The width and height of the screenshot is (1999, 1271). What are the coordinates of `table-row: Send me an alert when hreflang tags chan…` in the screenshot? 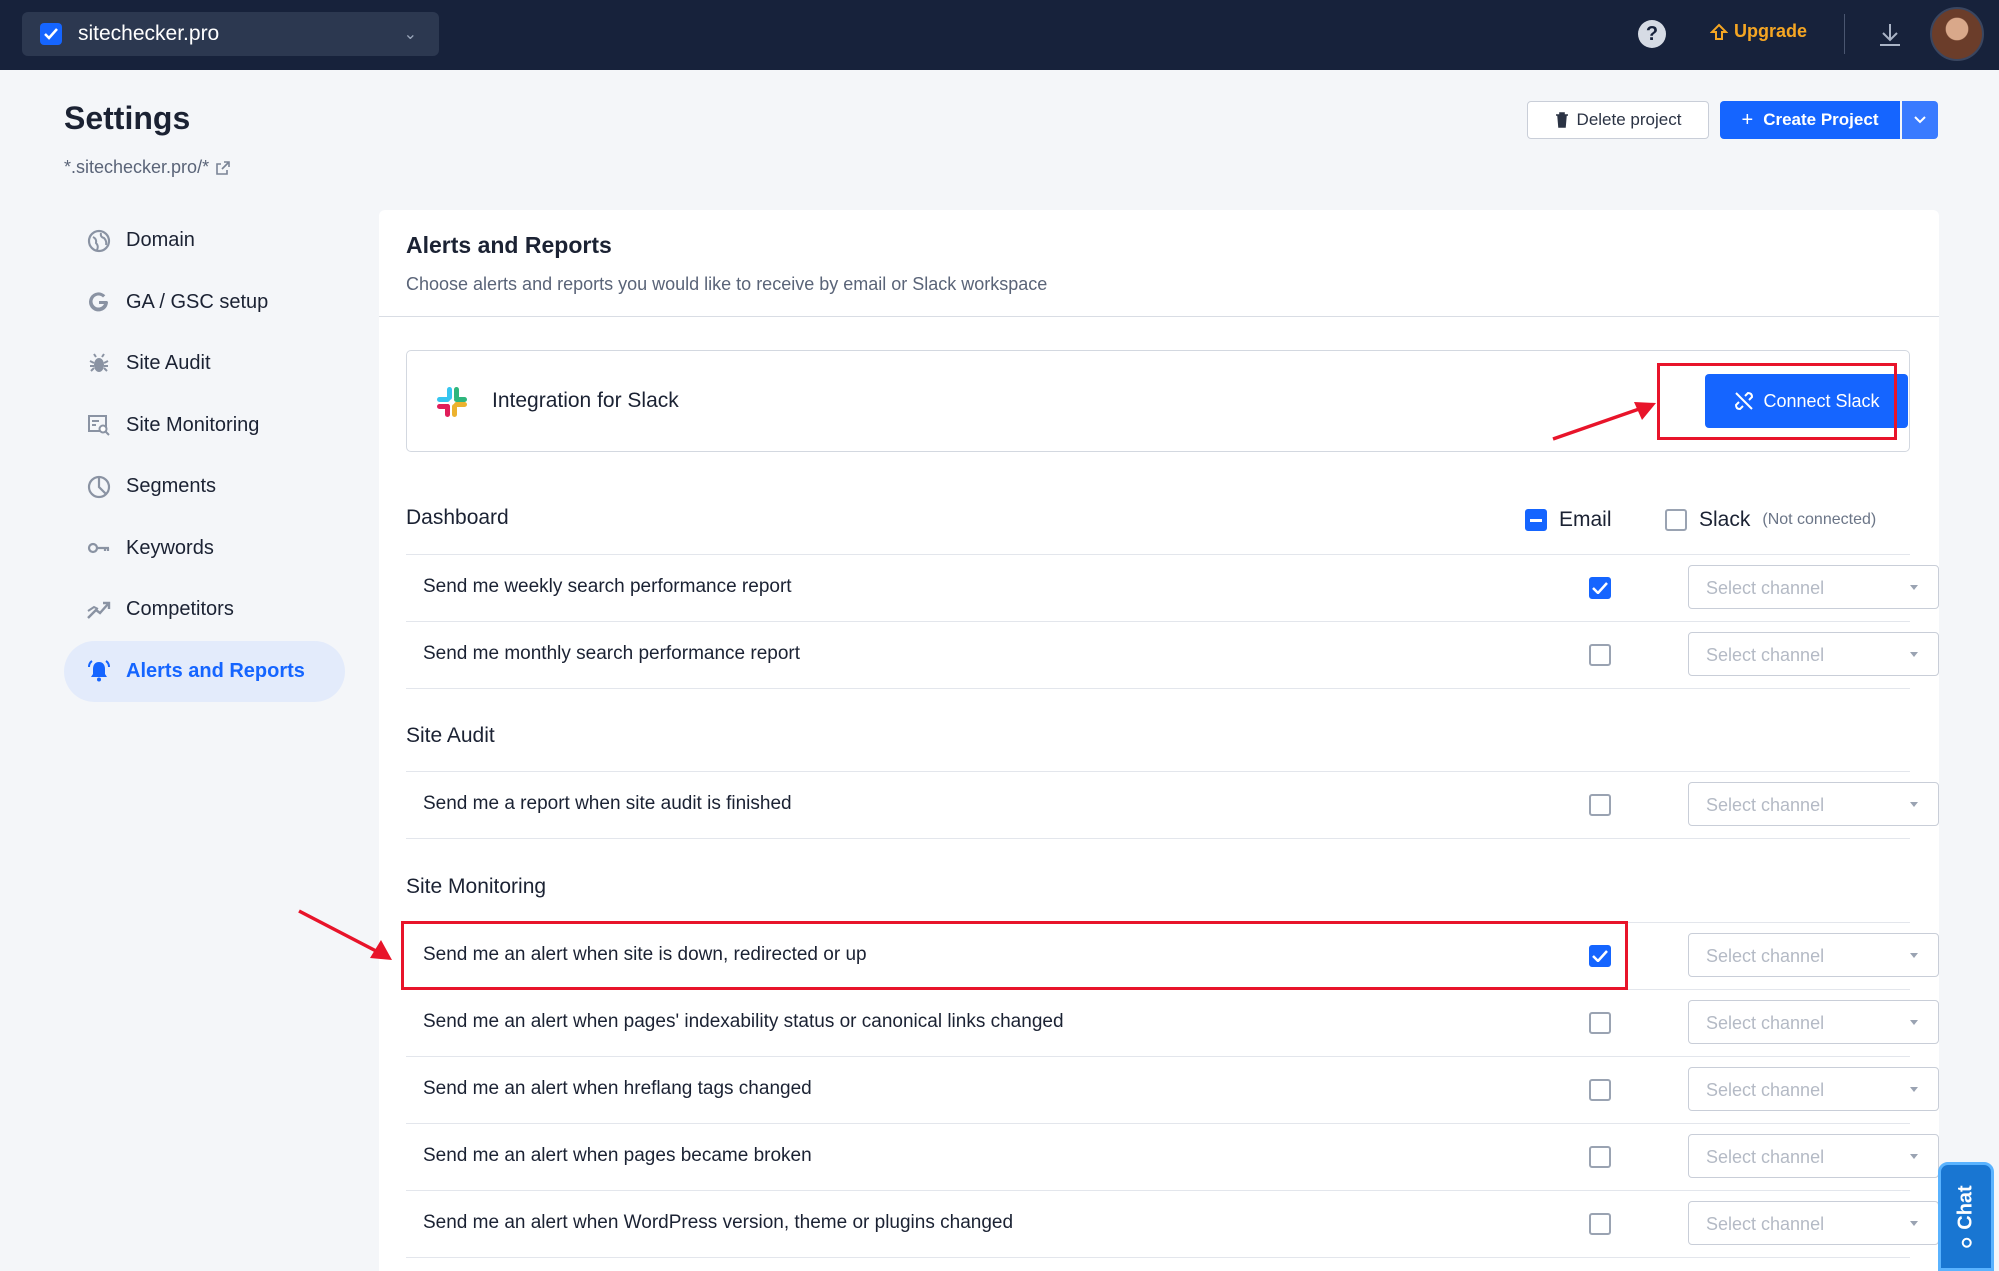 It's located at (1172, 1089).